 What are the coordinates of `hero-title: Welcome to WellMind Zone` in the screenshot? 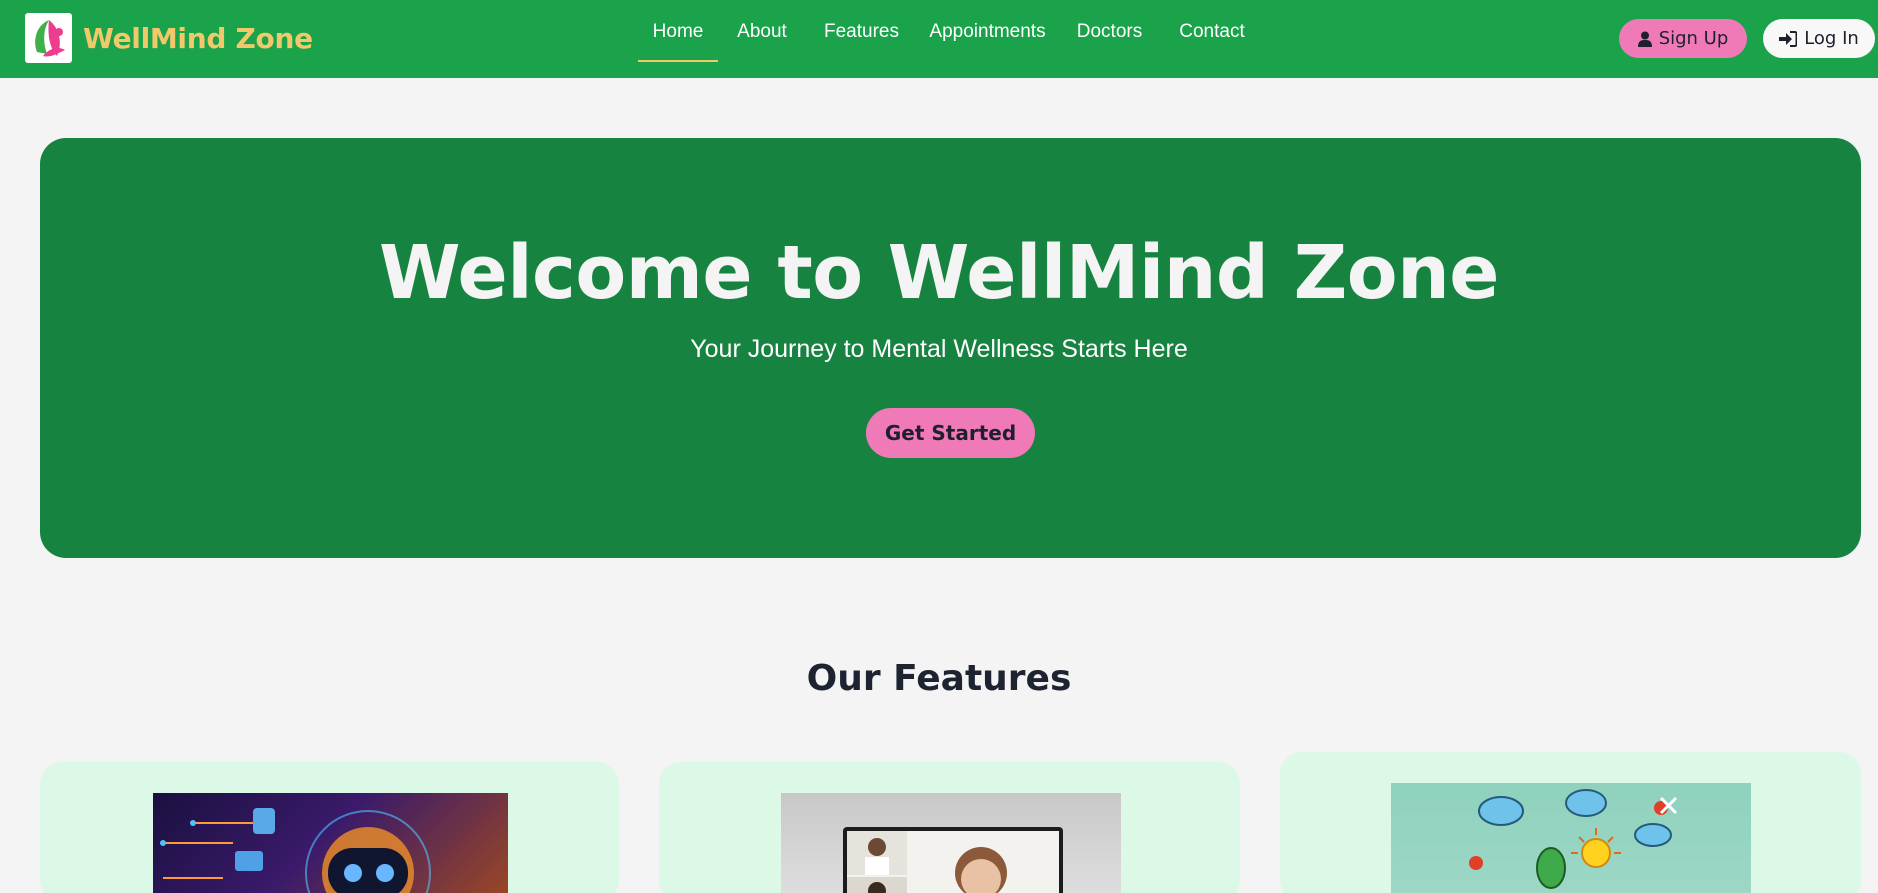 It's located at (939, 273).